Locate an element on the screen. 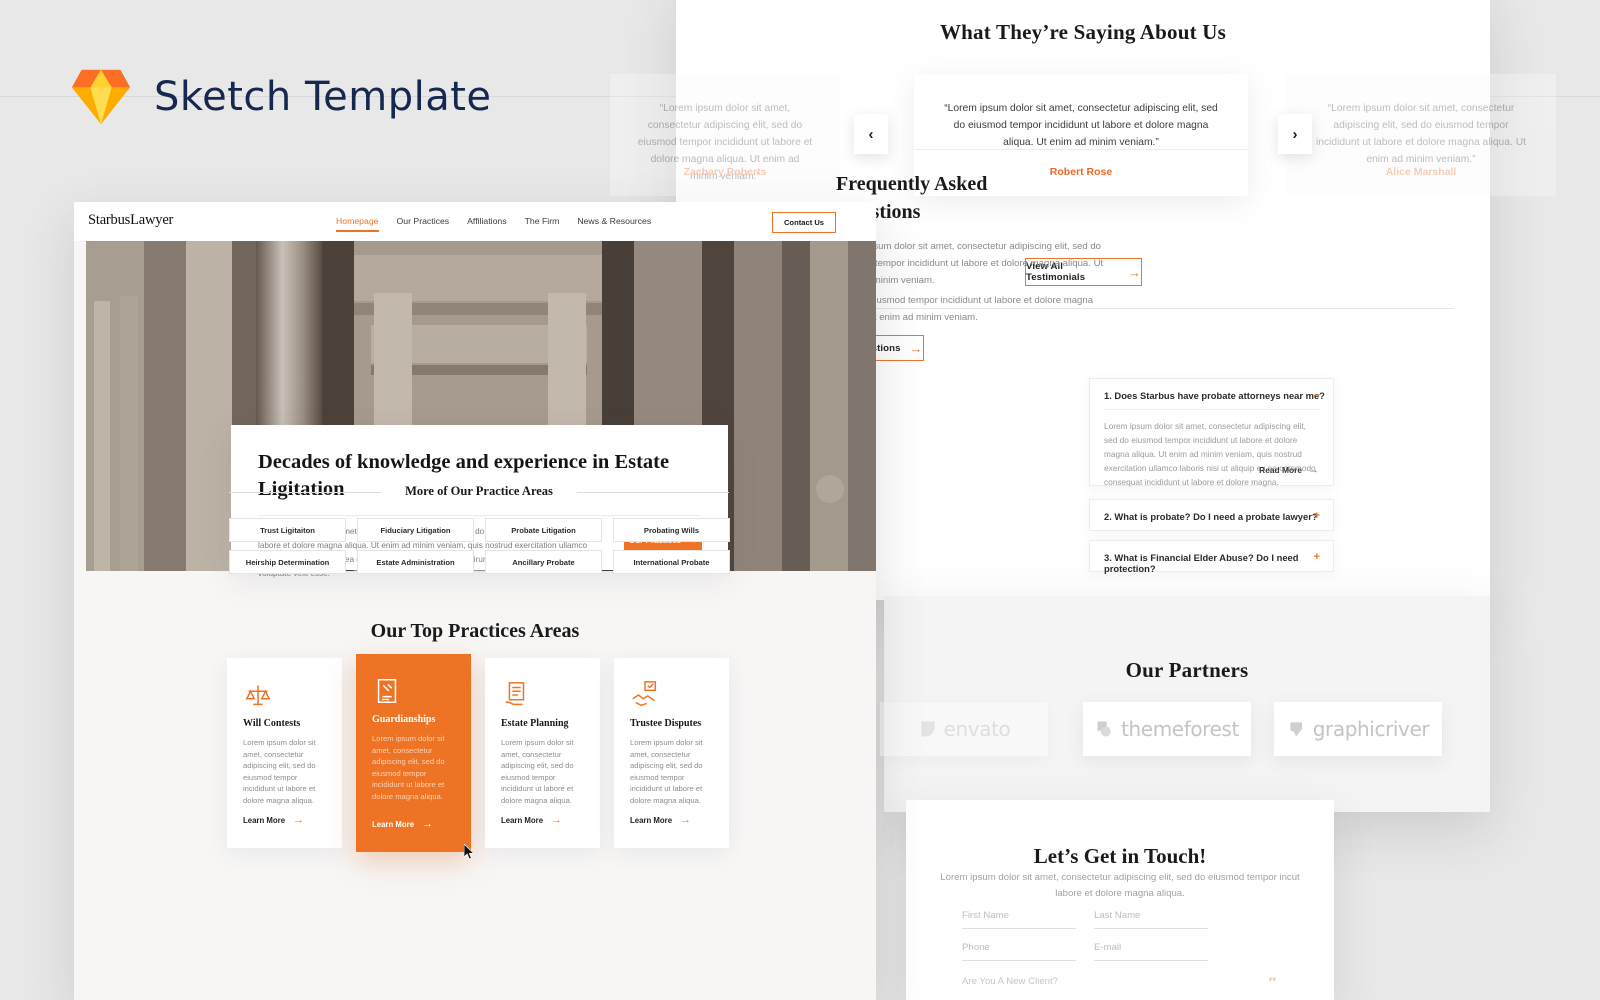 This screenshot has width=1600, height=1000. partners-title: Our Partners is located at coordinates (1187, 670).